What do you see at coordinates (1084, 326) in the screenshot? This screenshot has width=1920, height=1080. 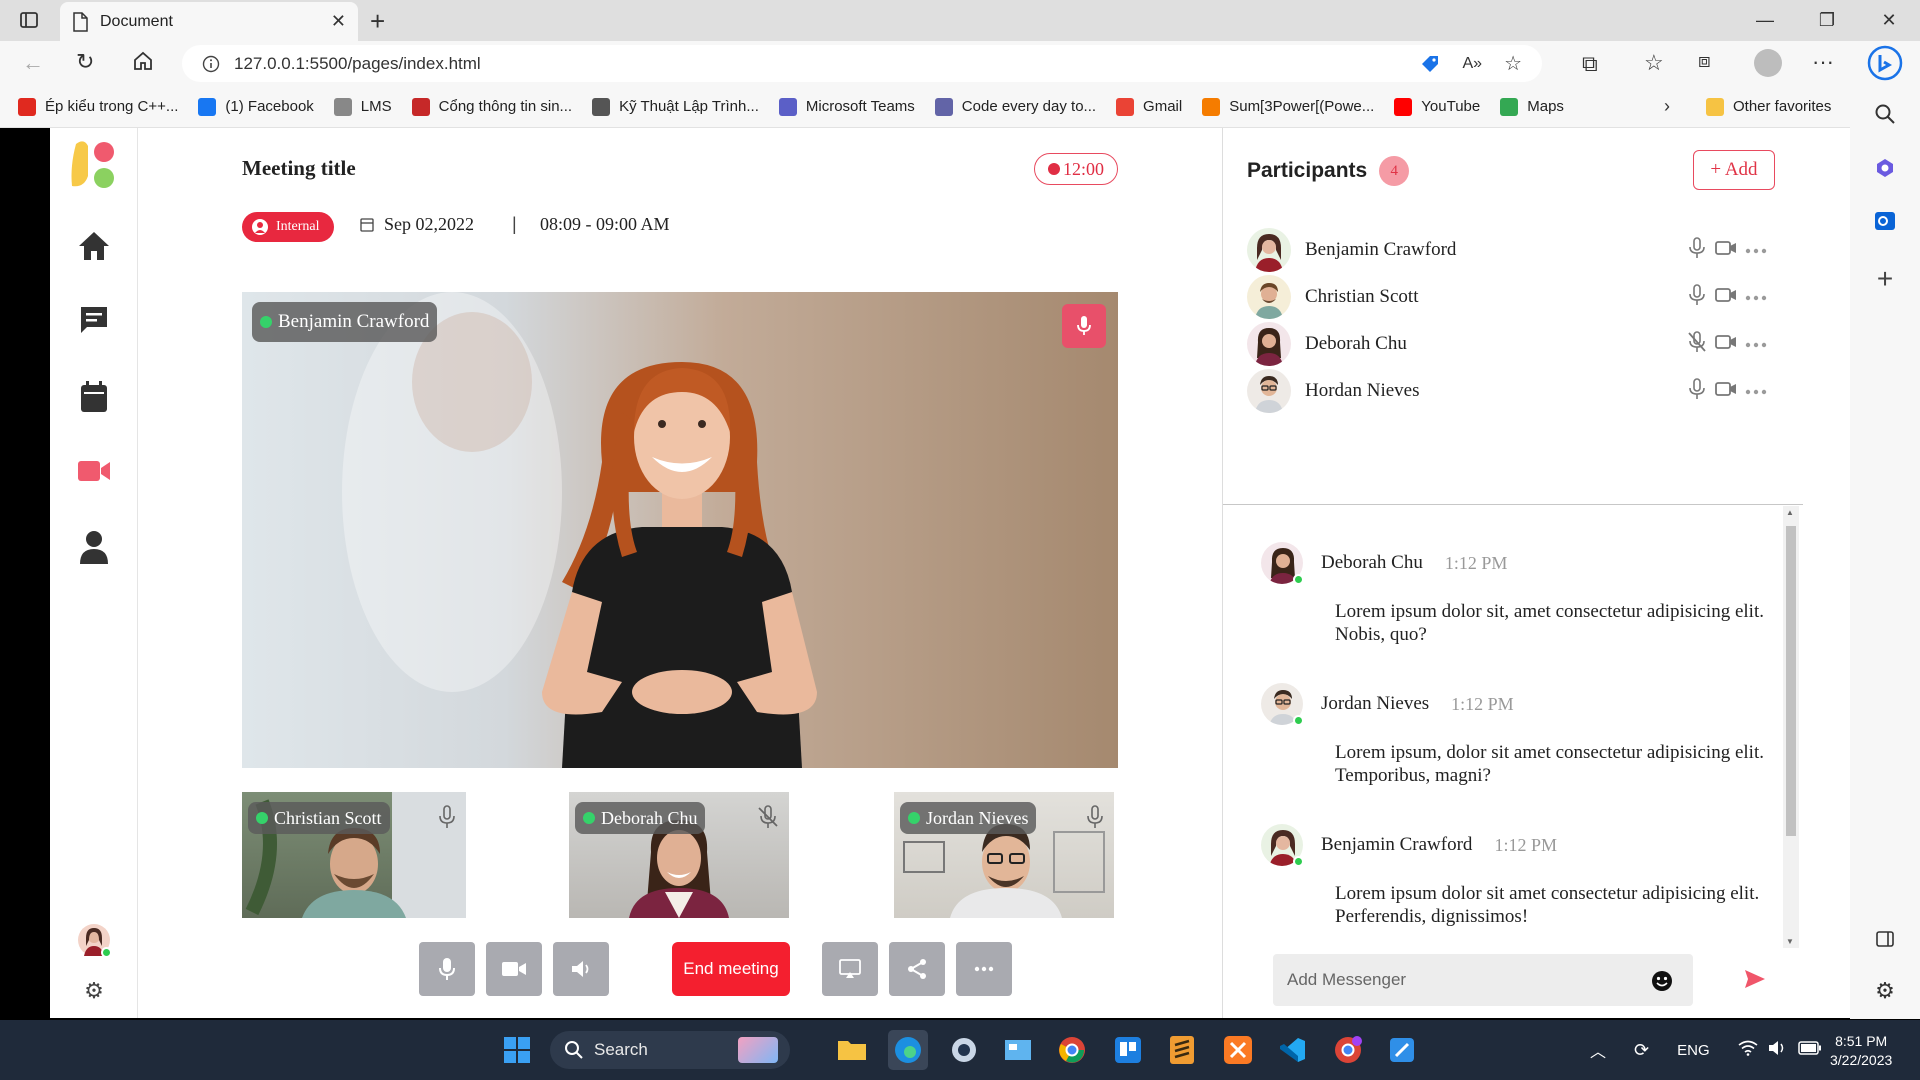 I see `speaker-mic-button` at bounding box center [1084, 326].